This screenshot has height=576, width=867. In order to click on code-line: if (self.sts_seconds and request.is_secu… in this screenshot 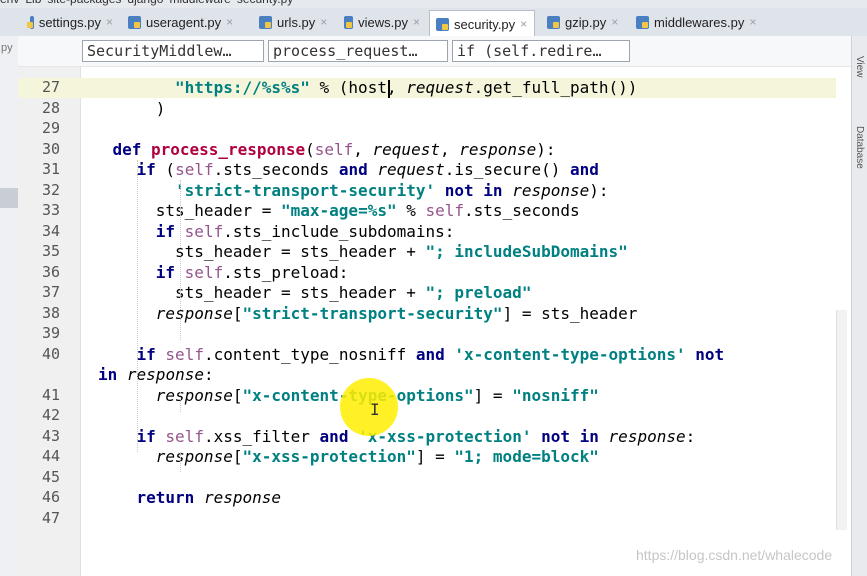, I will do `click(368, 169)`.